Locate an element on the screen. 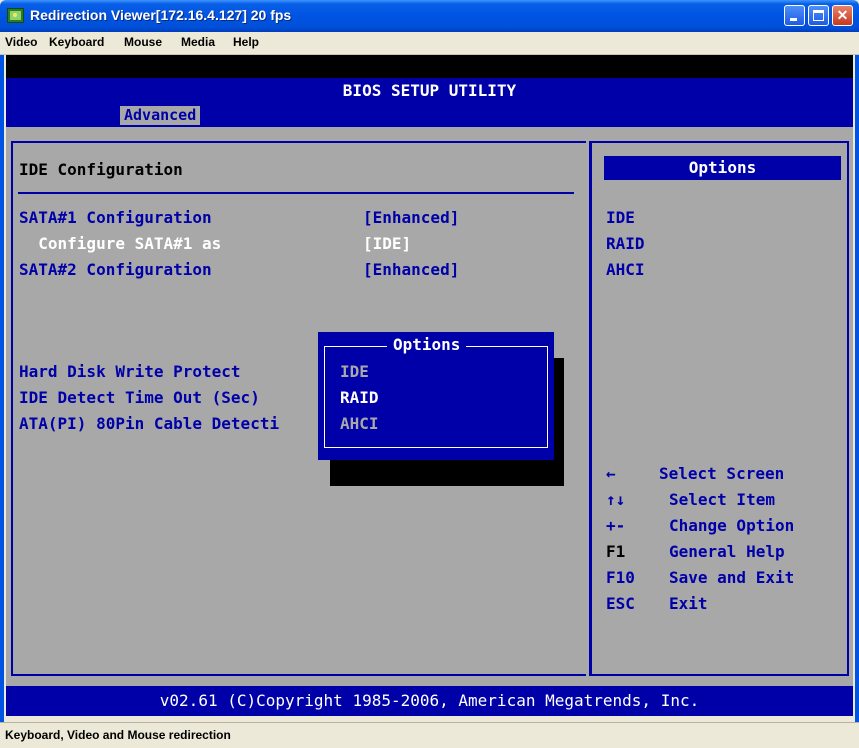 This screenshot has width=859, height=748. status-text: Keyboard, Video and Mouse redirection is located at coordinates (118, 735).